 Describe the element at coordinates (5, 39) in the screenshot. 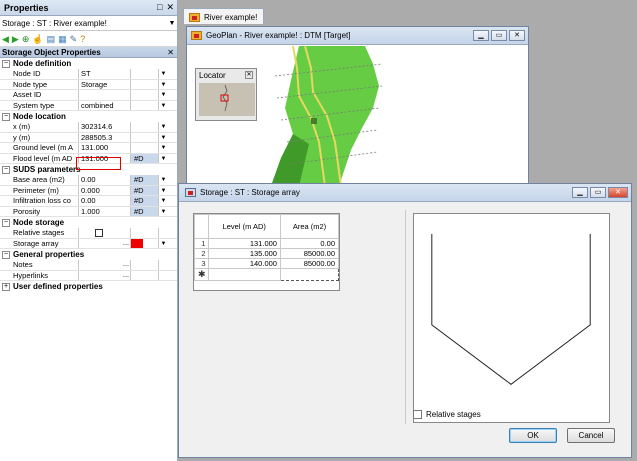

I see `back-arrow-icon: ◀` at that location.